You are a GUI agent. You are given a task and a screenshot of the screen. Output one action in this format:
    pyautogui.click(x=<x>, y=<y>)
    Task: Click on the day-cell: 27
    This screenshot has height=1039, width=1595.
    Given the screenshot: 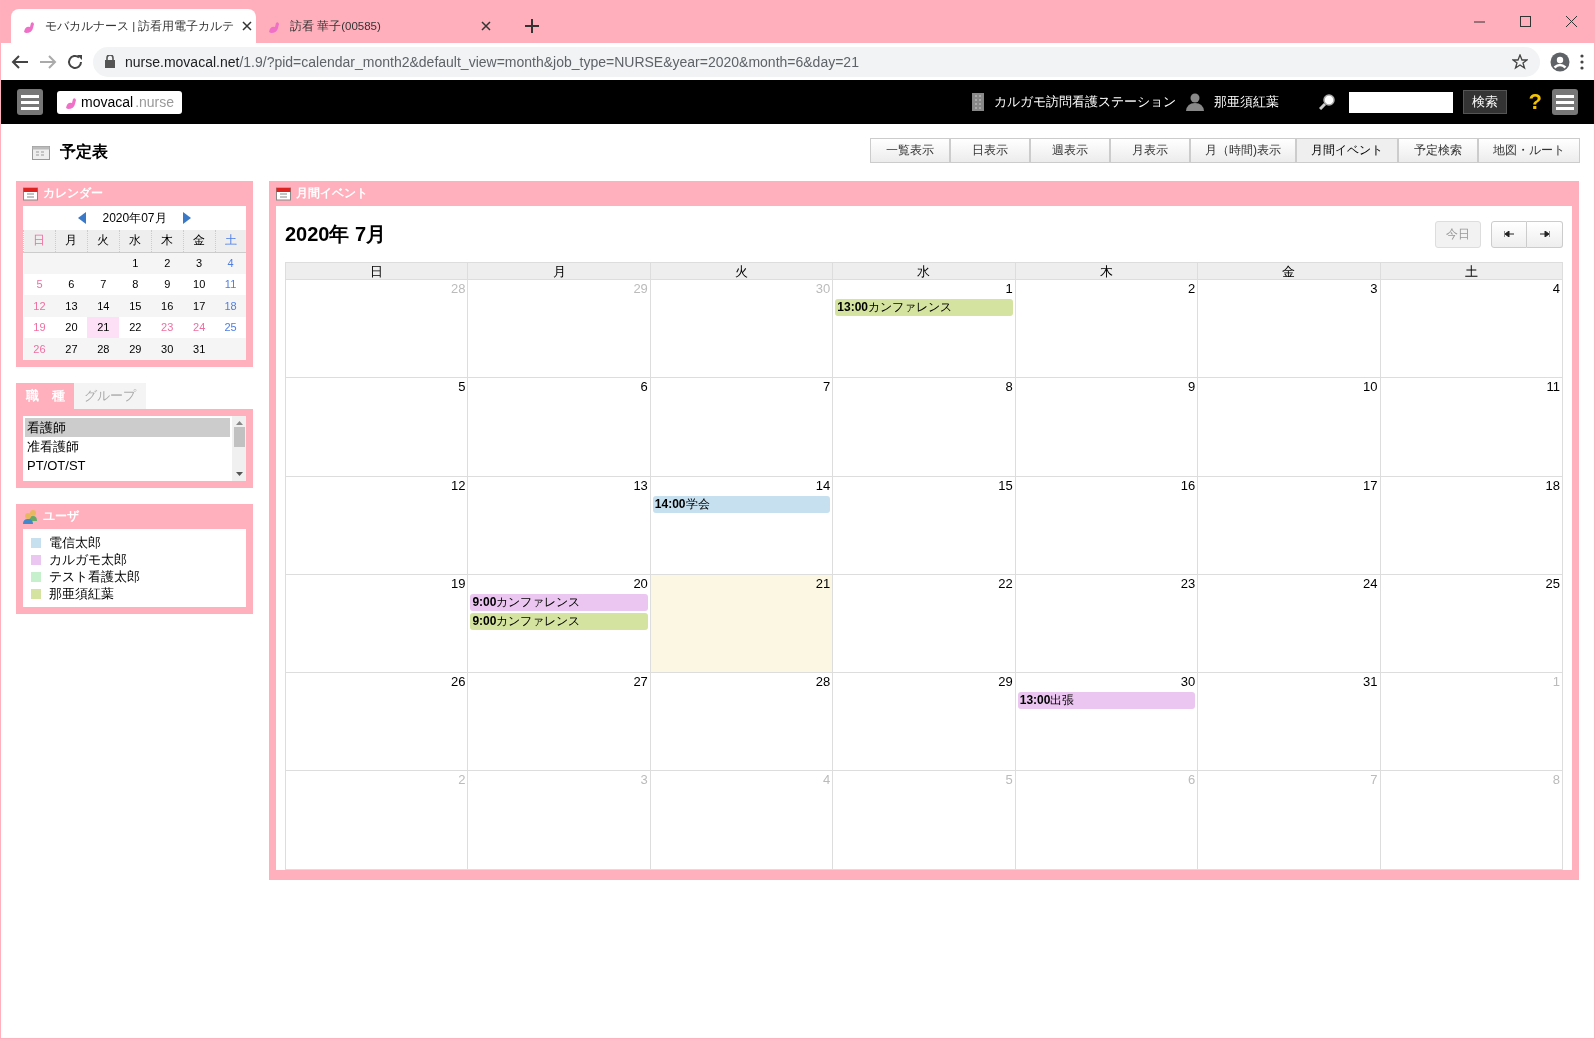 What is the action you would take?
    pyautogui.click(x=559, y=722)
    